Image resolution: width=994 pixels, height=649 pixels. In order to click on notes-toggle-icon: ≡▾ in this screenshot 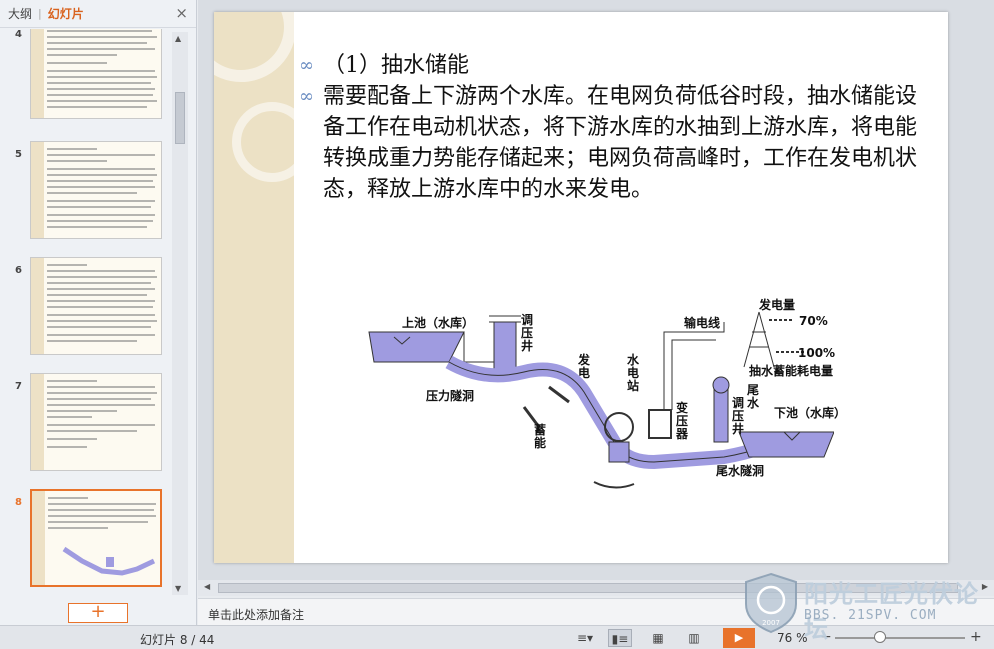, I will do `click(585, 638)`.